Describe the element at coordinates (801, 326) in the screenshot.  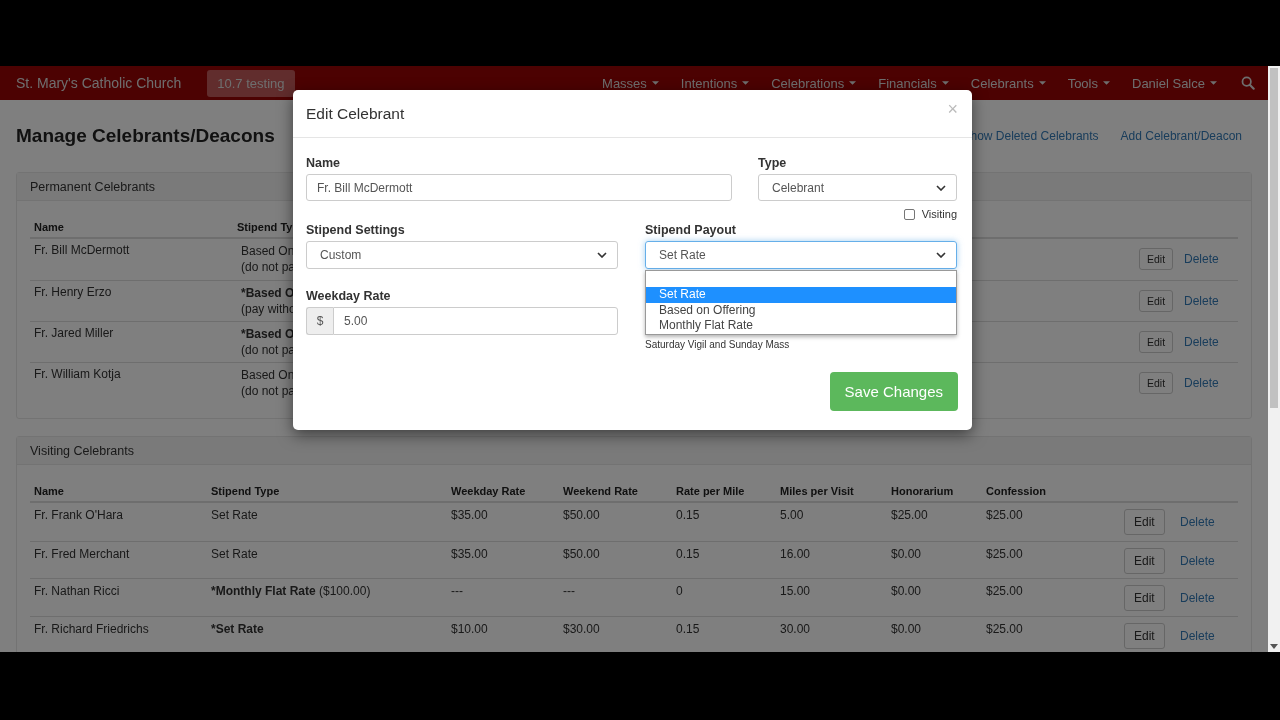
I see `dropdown-option: Monthly Flat Rate` at that location.